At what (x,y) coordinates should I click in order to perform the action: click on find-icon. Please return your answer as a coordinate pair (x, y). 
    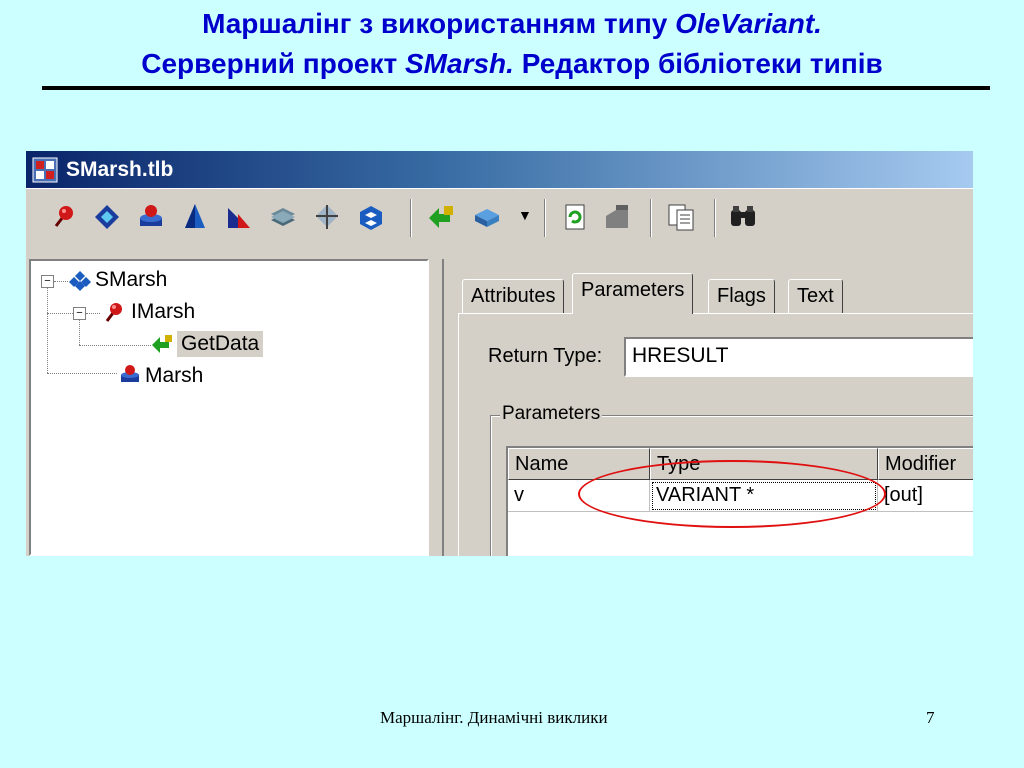
    Looking at the image, I should click on (743, 217).